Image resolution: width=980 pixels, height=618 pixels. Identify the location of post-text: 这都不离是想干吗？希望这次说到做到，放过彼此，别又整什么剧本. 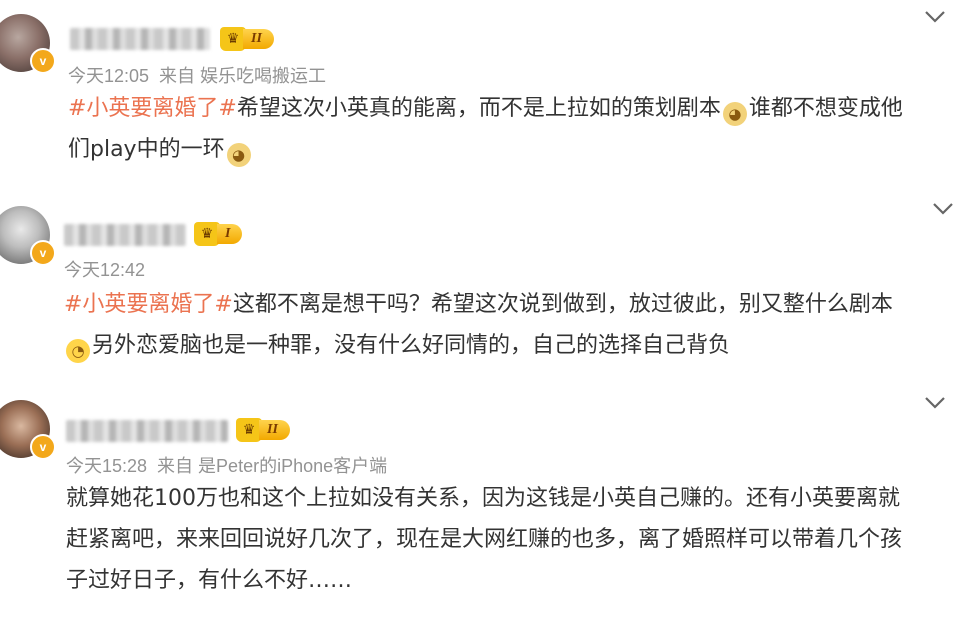
(562, 304).